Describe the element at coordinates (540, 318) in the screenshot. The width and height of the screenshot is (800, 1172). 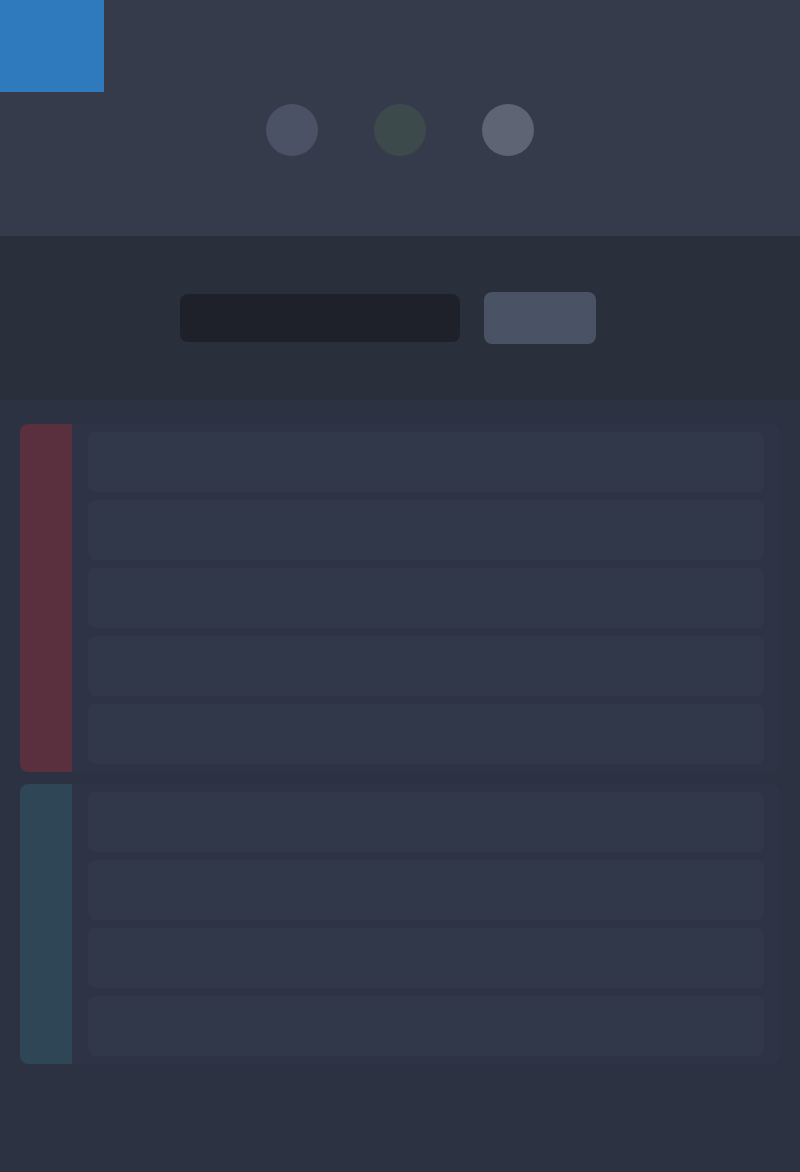
I see `toolbar-button` at that location.